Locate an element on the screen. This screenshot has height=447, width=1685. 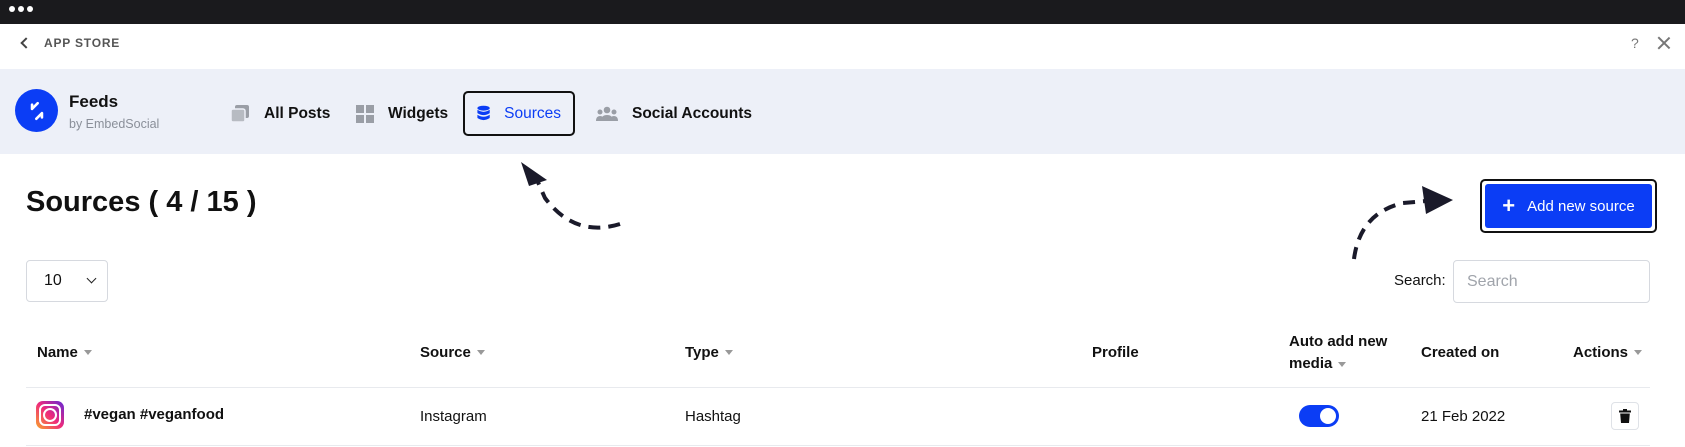
back-label: APP STORE is located at coordinates (82, 43).